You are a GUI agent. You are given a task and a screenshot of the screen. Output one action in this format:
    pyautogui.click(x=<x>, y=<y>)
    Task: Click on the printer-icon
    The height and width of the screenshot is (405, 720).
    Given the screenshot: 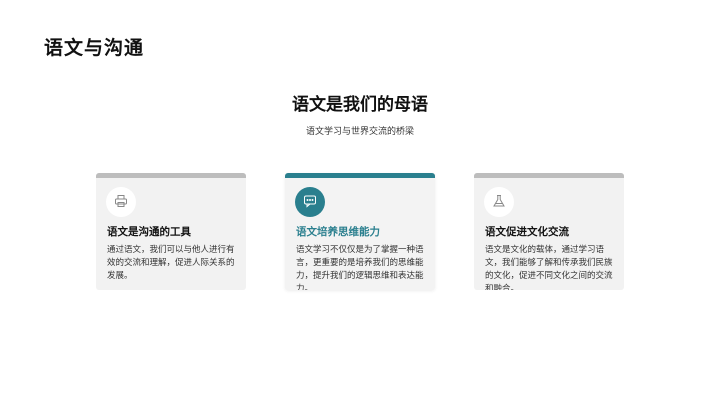 What is the action you would take?
    pyautogui.click(x=121, y=202)
    